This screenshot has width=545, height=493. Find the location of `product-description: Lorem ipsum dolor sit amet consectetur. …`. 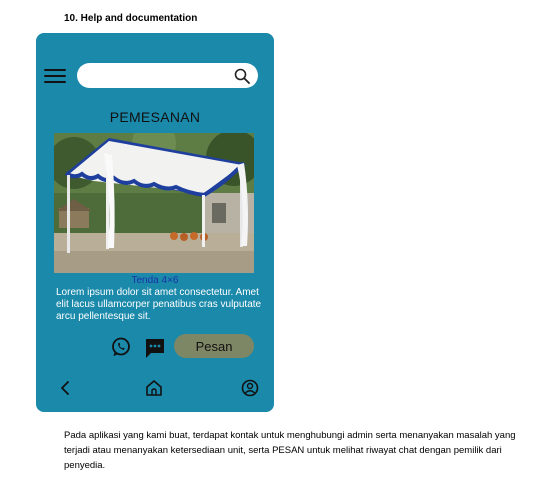

product-description: Lorem ipsum dolor sit amet consectetur. … is located at coordinates (159, 304).